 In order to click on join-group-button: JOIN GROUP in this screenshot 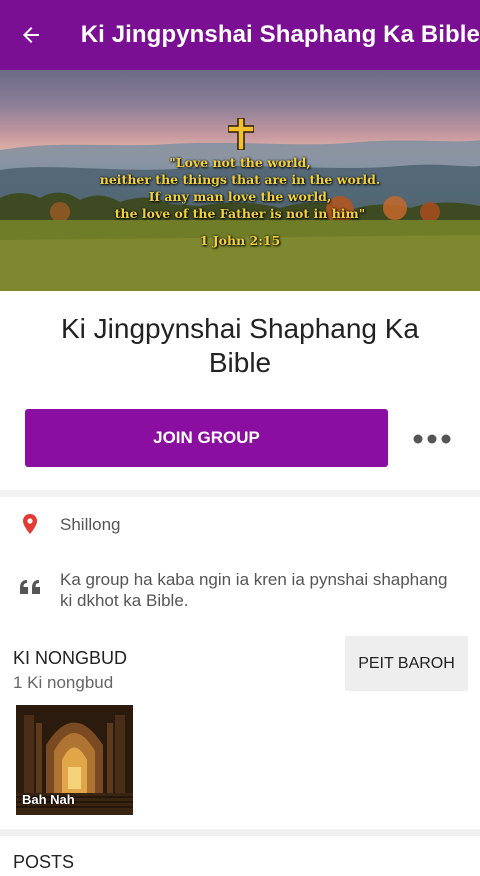, I will do `click(206, 438)`.